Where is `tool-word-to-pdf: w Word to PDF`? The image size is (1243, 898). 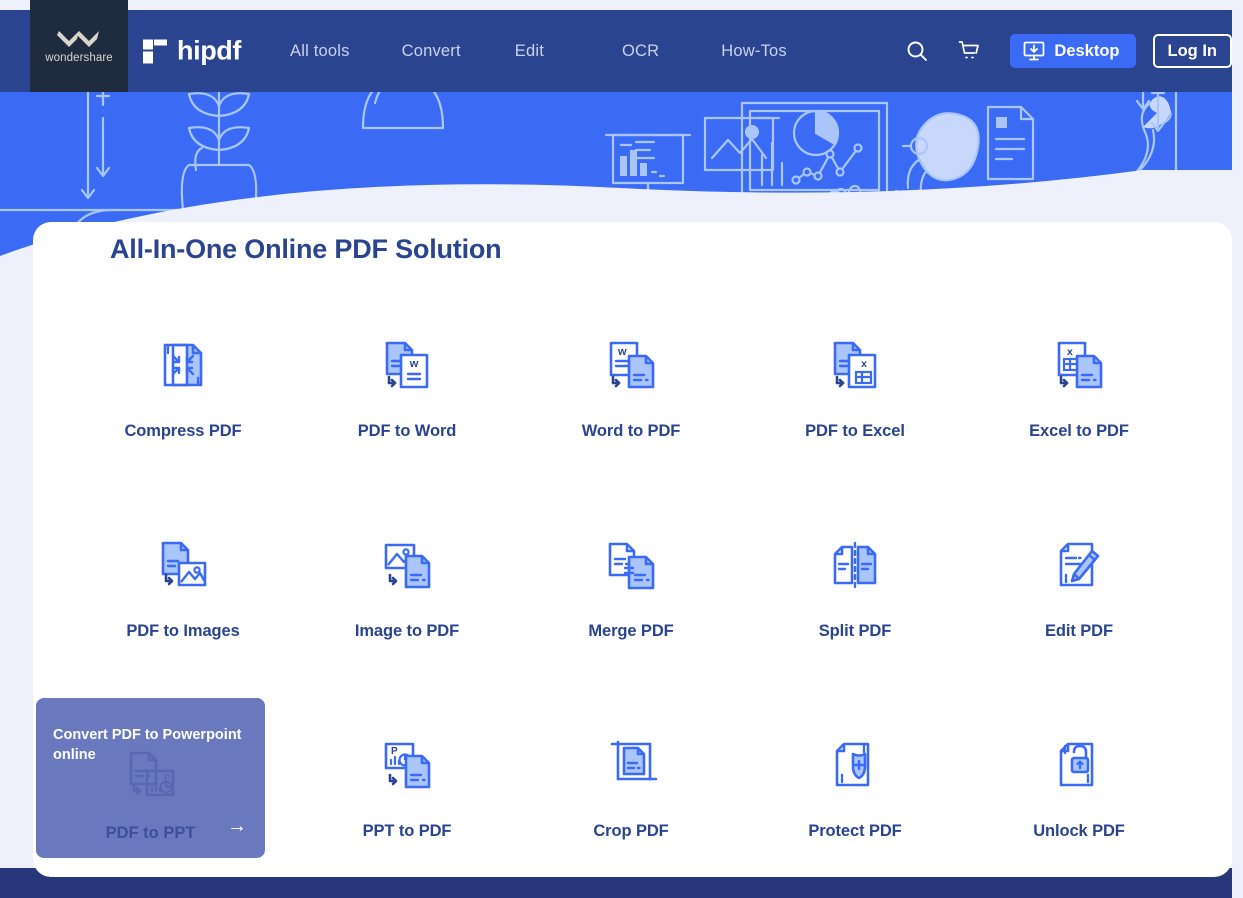
tool-word-to-pdf: w Word to PDF is located at coordinates (631, 404).